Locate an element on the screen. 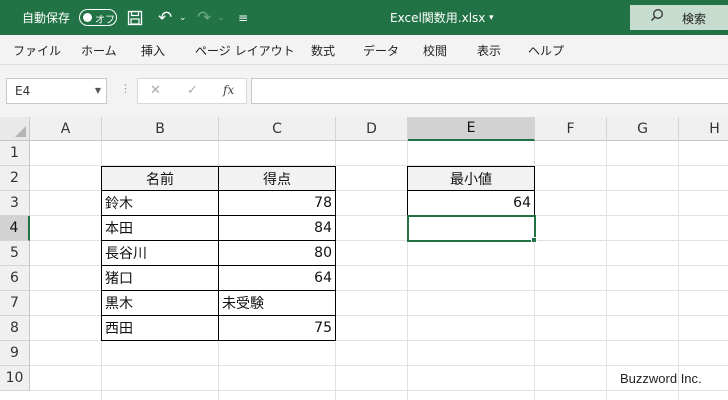 The width and height of the screenshot is (728, 400). chevron-down-icon: ▼ is located at coordinates (98, 90).